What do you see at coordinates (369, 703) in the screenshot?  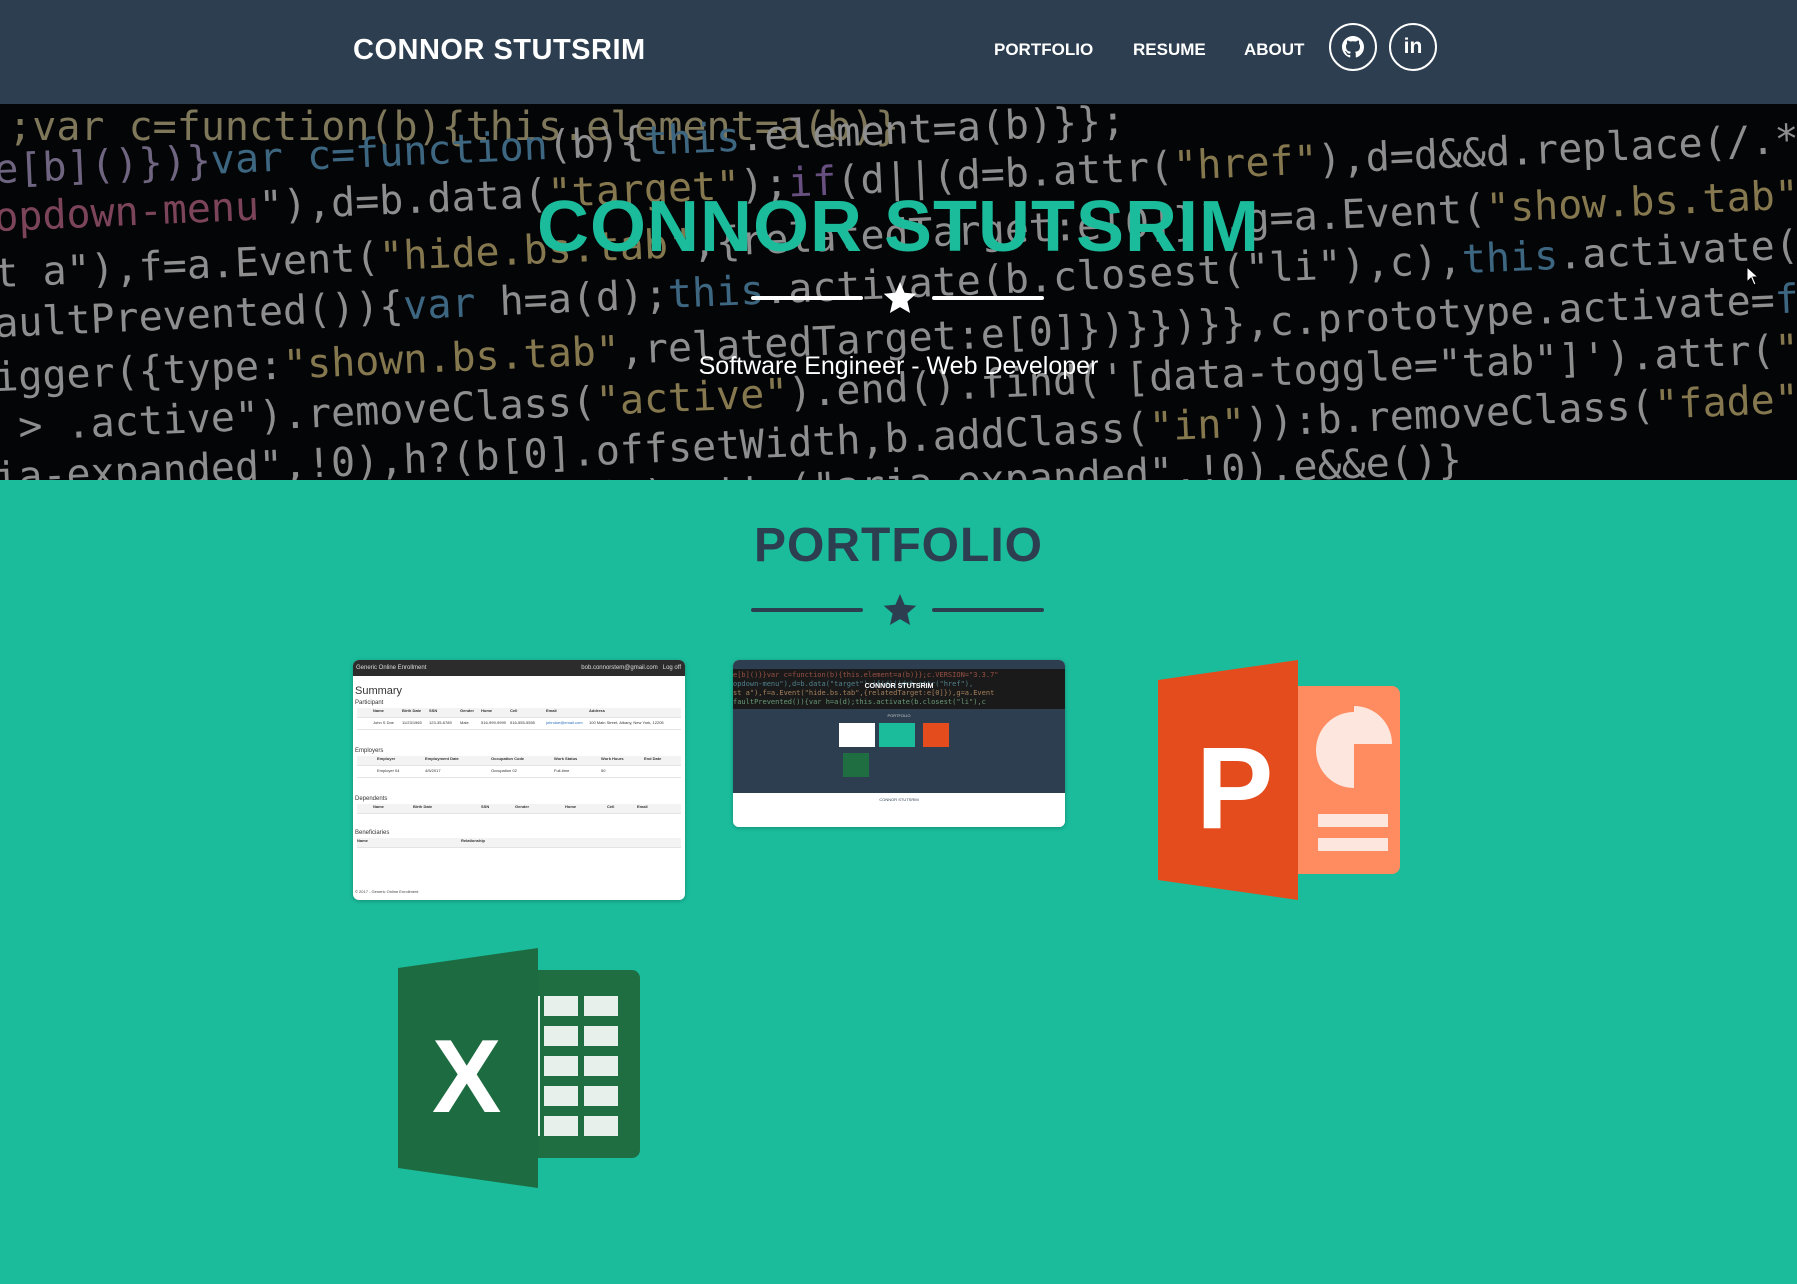 I see `enrollment-section-participant: Participant` at bounding box center [369, 703].